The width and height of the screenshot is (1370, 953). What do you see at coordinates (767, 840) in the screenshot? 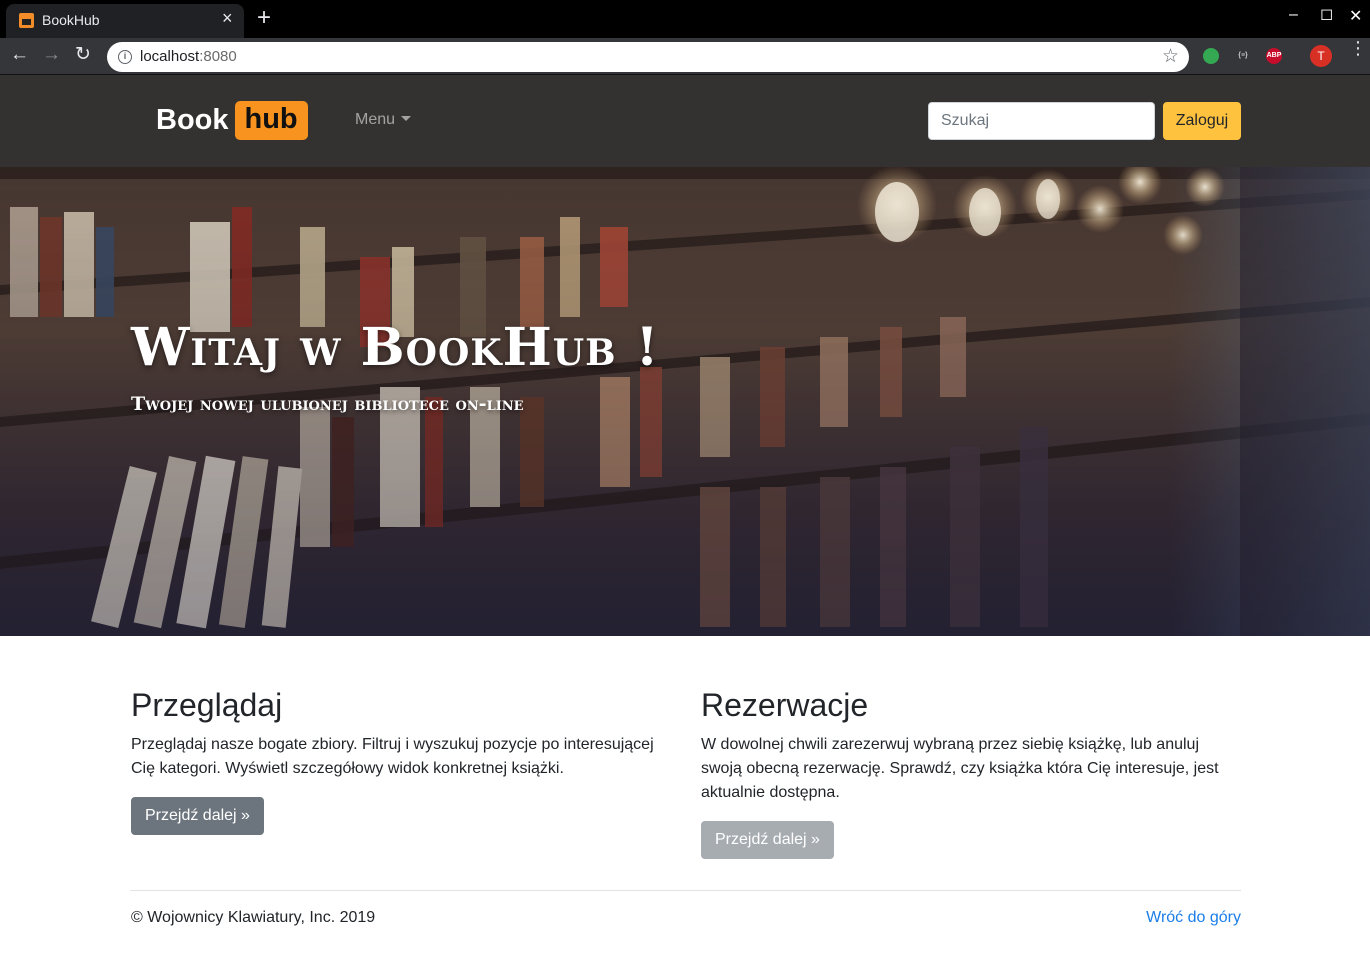
I see `reservations-continue-button: Przejdź dalej »` at bounding box center [767, 840].